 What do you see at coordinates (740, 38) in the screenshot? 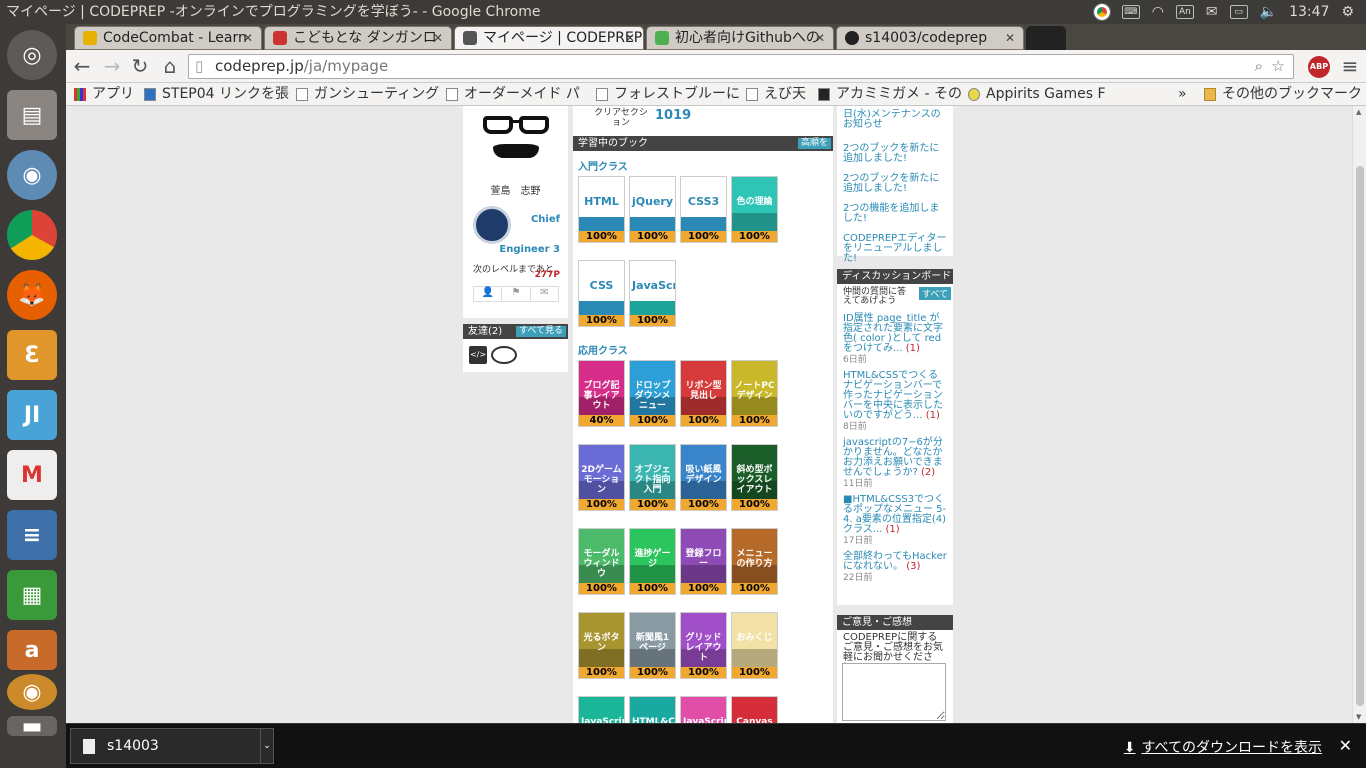
I see `tab-github-guide: 初心者向けGithubへの ✕` at bounding box center [740, 38].